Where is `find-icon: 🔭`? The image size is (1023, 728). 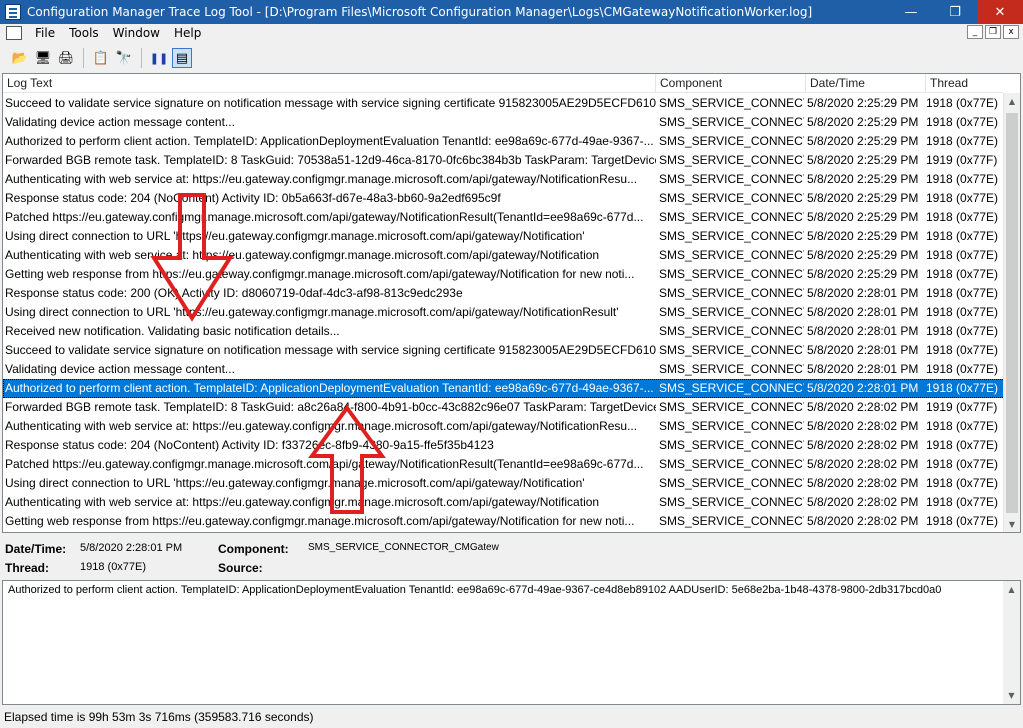 find-icon: 🔭 is located at coordinates (124, 58).